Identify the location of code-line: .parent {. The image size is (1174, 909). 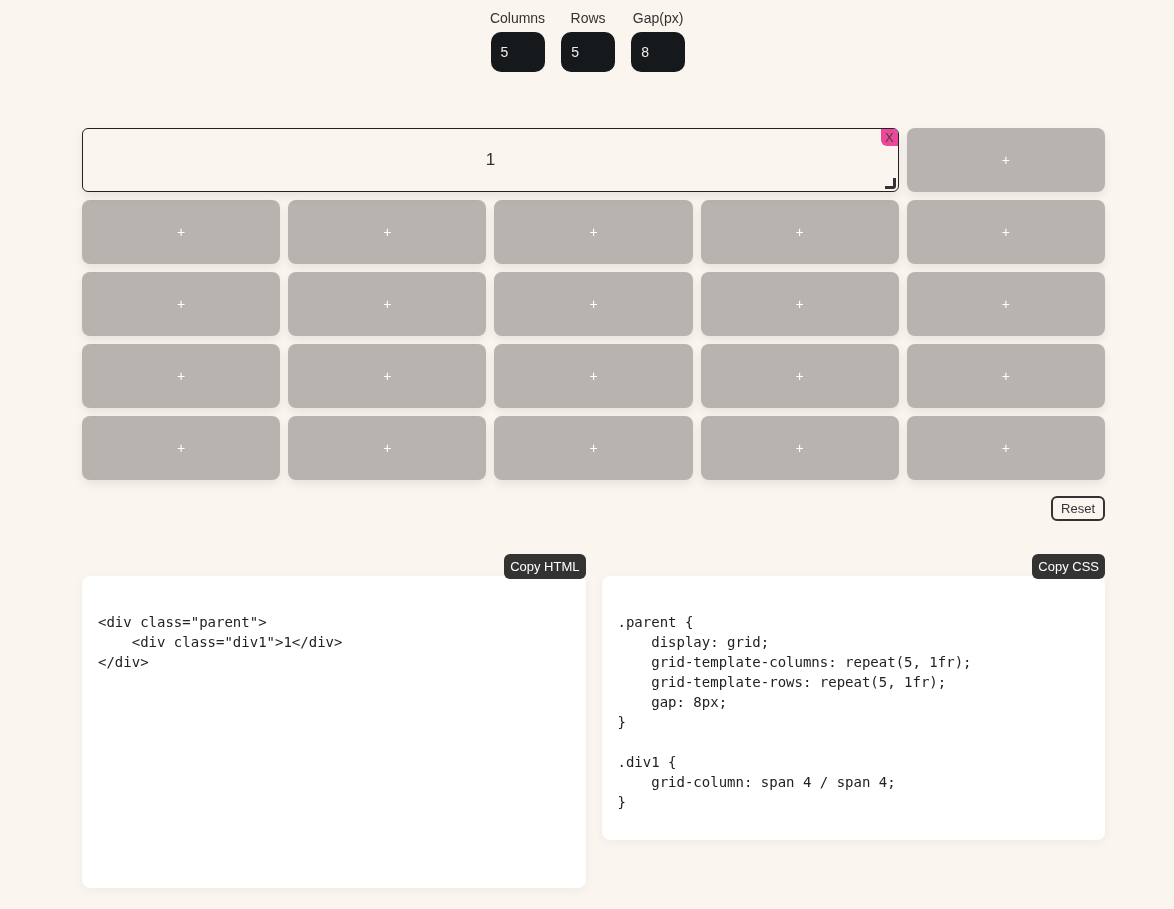
(656, 622).